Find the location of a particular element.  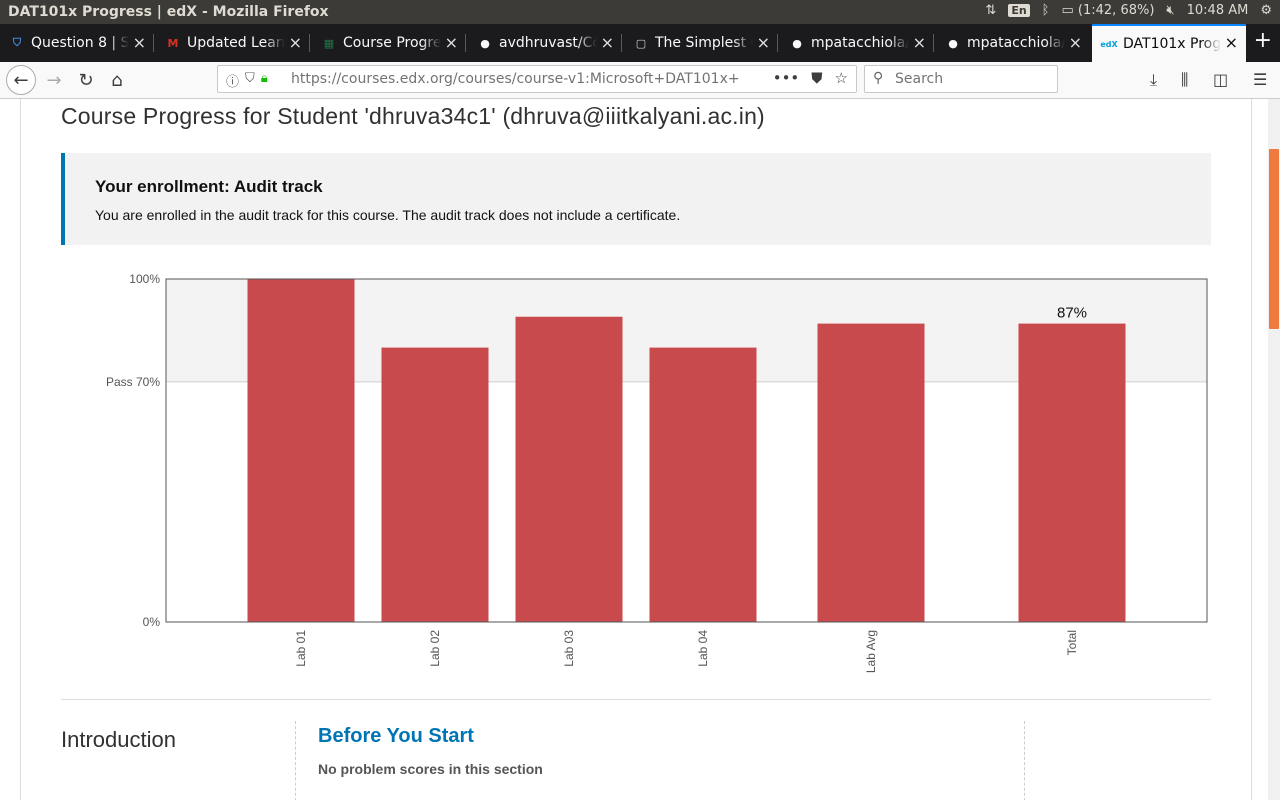

bar-lab-avg is located at coordinates (871, 472).